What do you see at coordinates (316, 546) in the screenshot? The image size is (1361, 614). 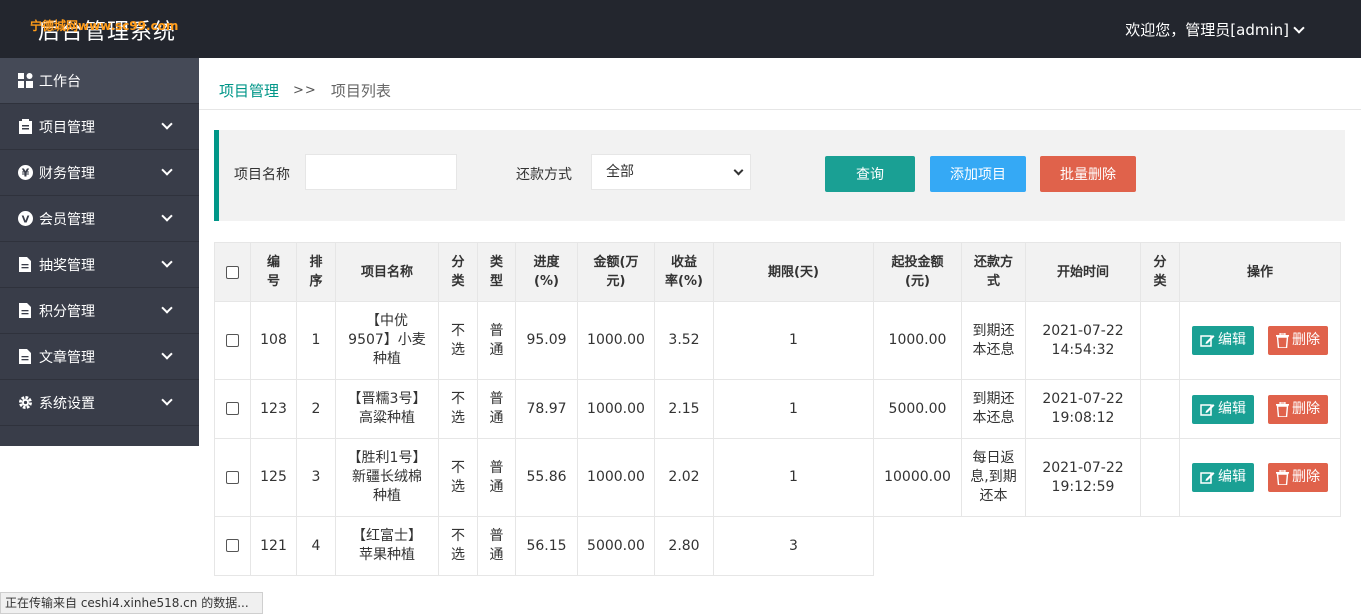 I see `cell-sort: 4` at bounding box center [316, 546].